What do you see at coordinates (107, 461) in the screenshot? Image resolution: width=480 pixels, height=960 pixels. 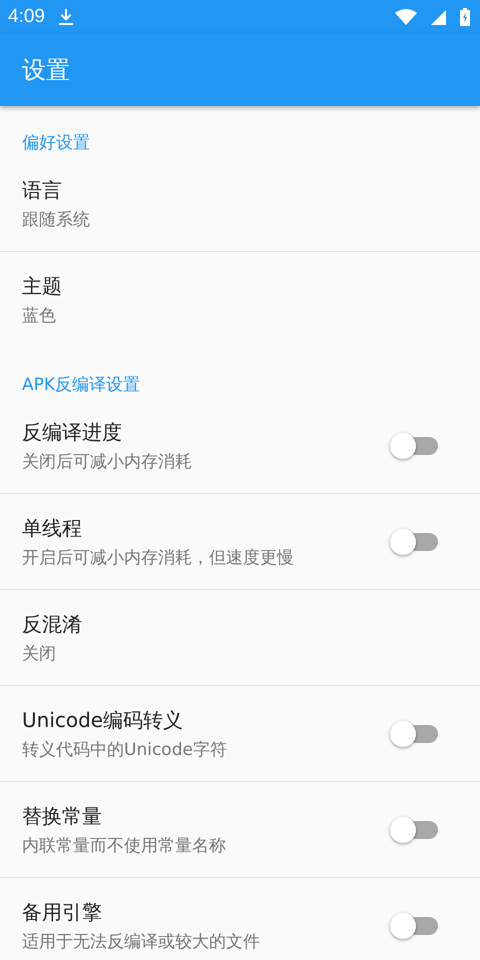 I see `setting-summary: 关闭后可减小内存消耗` at bounding box center [107, 461].